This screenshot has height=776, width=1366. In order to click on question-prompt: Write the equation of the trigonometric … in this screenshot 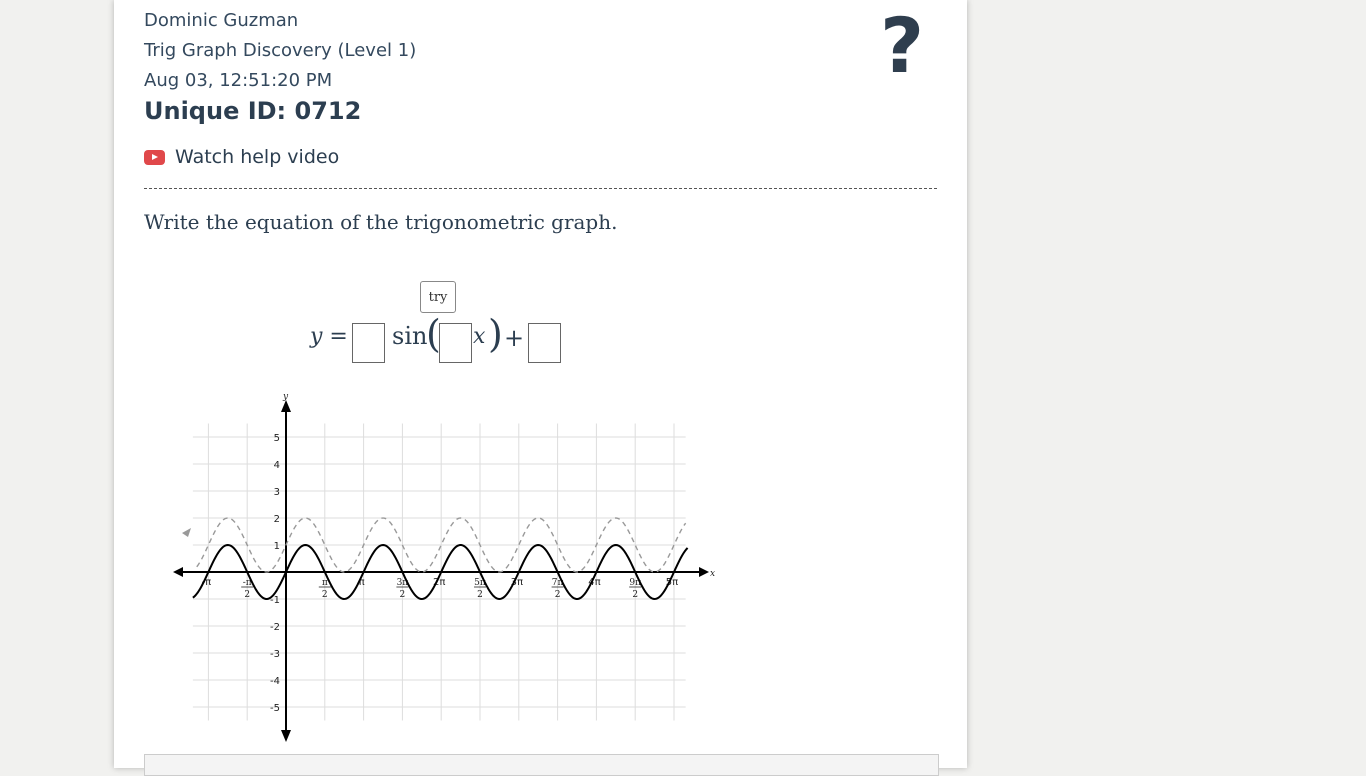, I will do `click(381, 222)`.